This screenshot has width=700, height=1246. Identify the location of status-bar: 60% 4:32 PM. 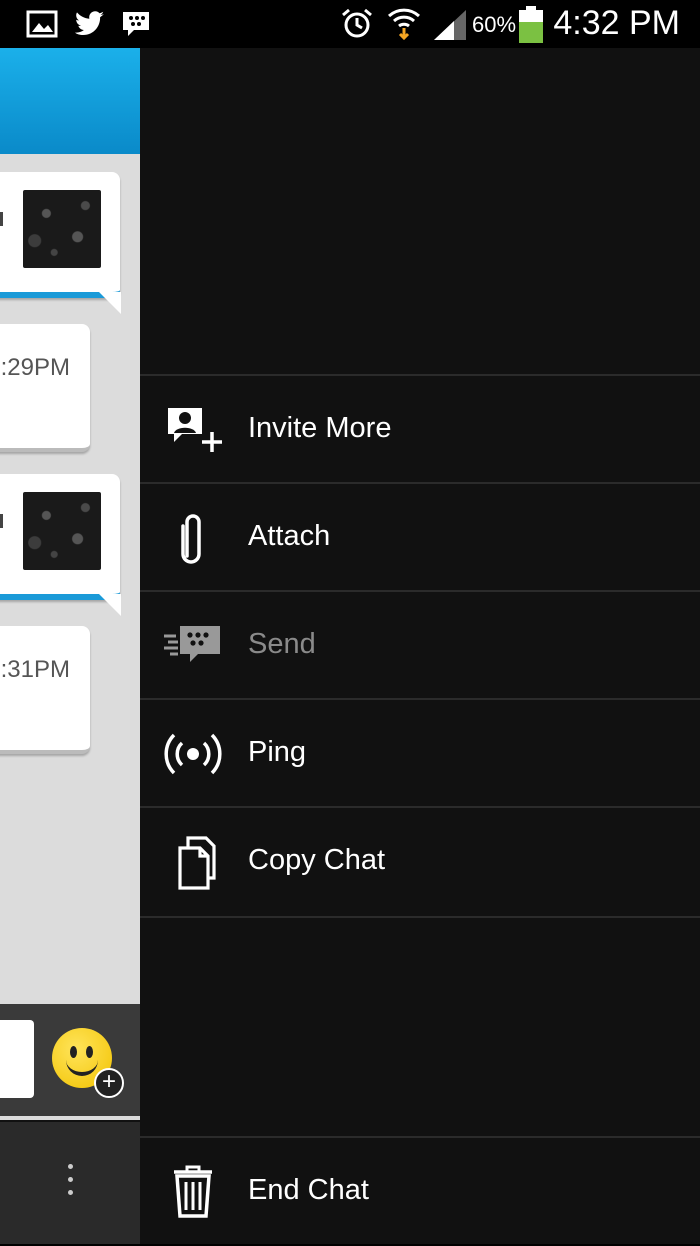
(350, 24).